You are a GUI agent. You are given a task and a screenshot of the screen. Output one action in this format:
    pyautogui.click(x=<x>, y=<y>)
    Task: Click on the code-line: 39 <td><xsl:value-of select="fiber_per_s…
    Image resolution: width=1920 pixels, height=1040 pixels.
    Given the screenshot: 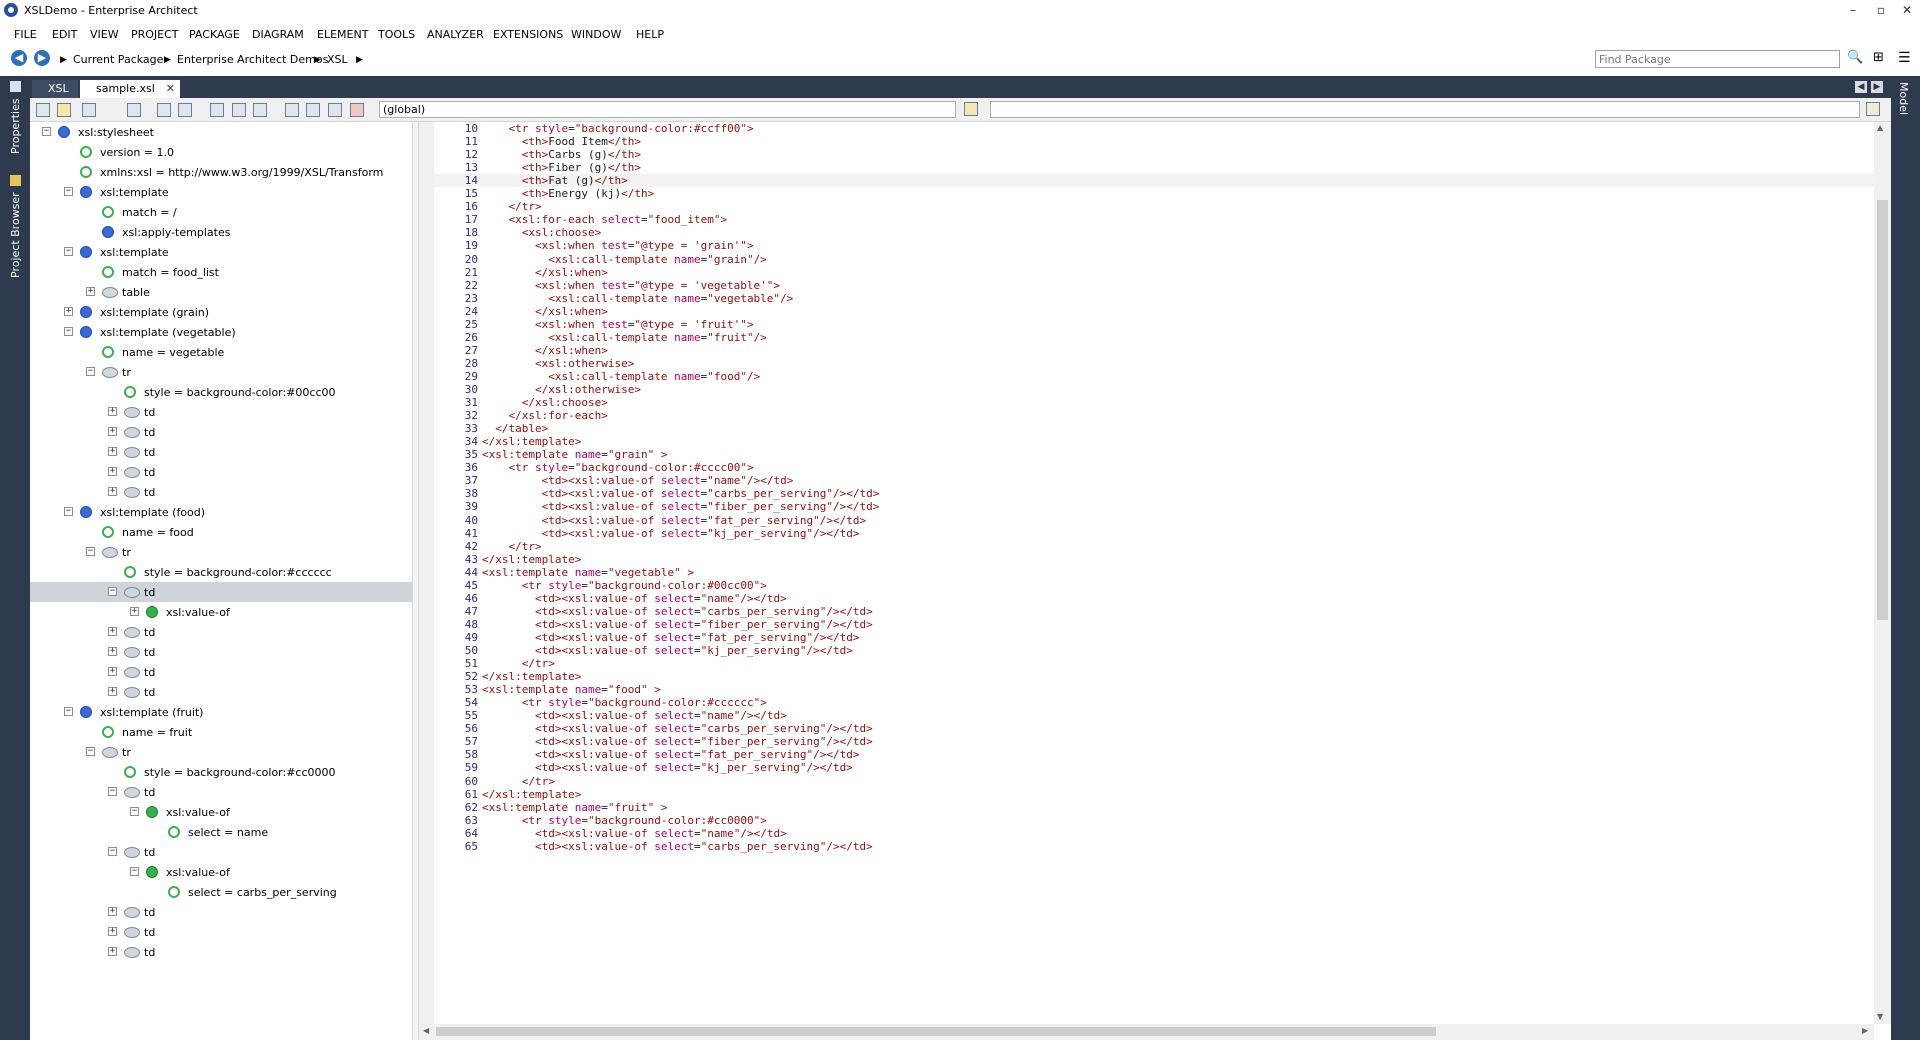 What is the action you would take?
    pyautogui.click(x=1154, y=506)
    